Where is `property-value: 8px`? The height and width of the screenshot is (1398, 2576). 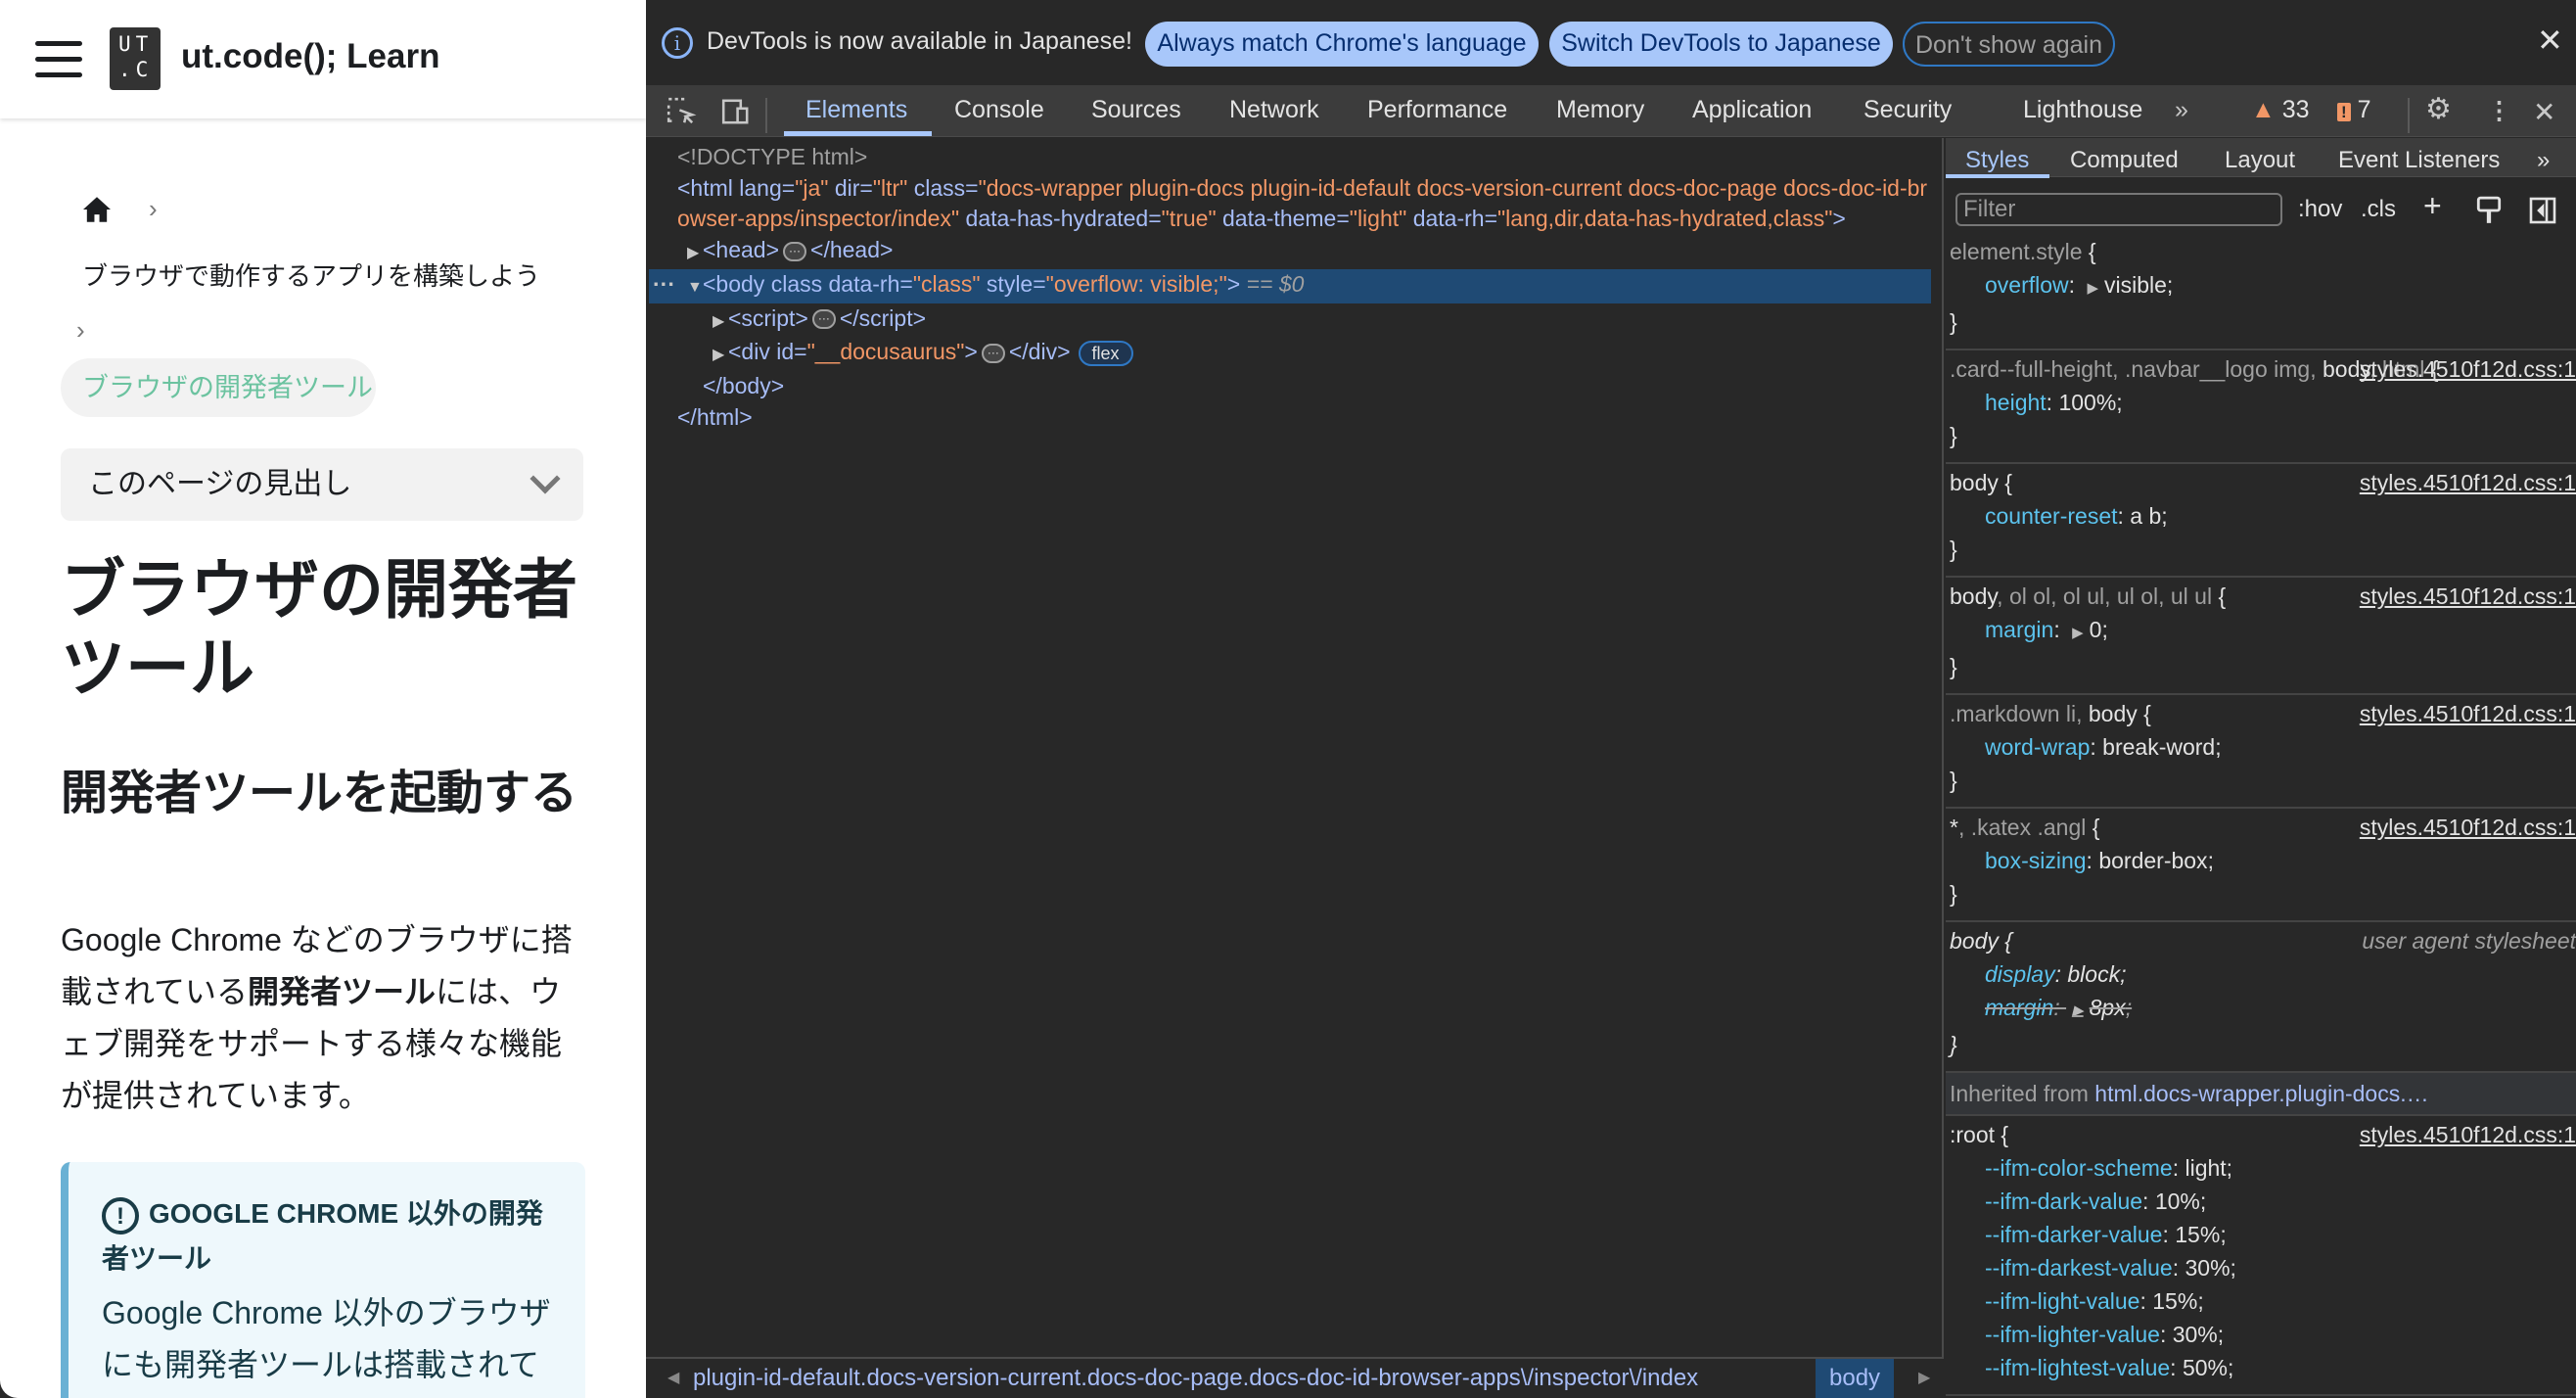 property-value: 8px is located at coordinates (2108, 1007).